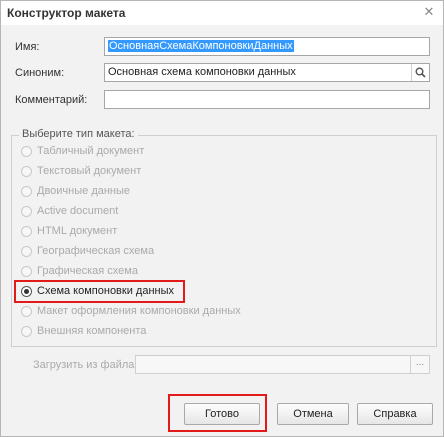 Image resolution: width=444 pixels, height=437 pixels. I want to click on radio-label: Графическая схема, so click(87, 271).